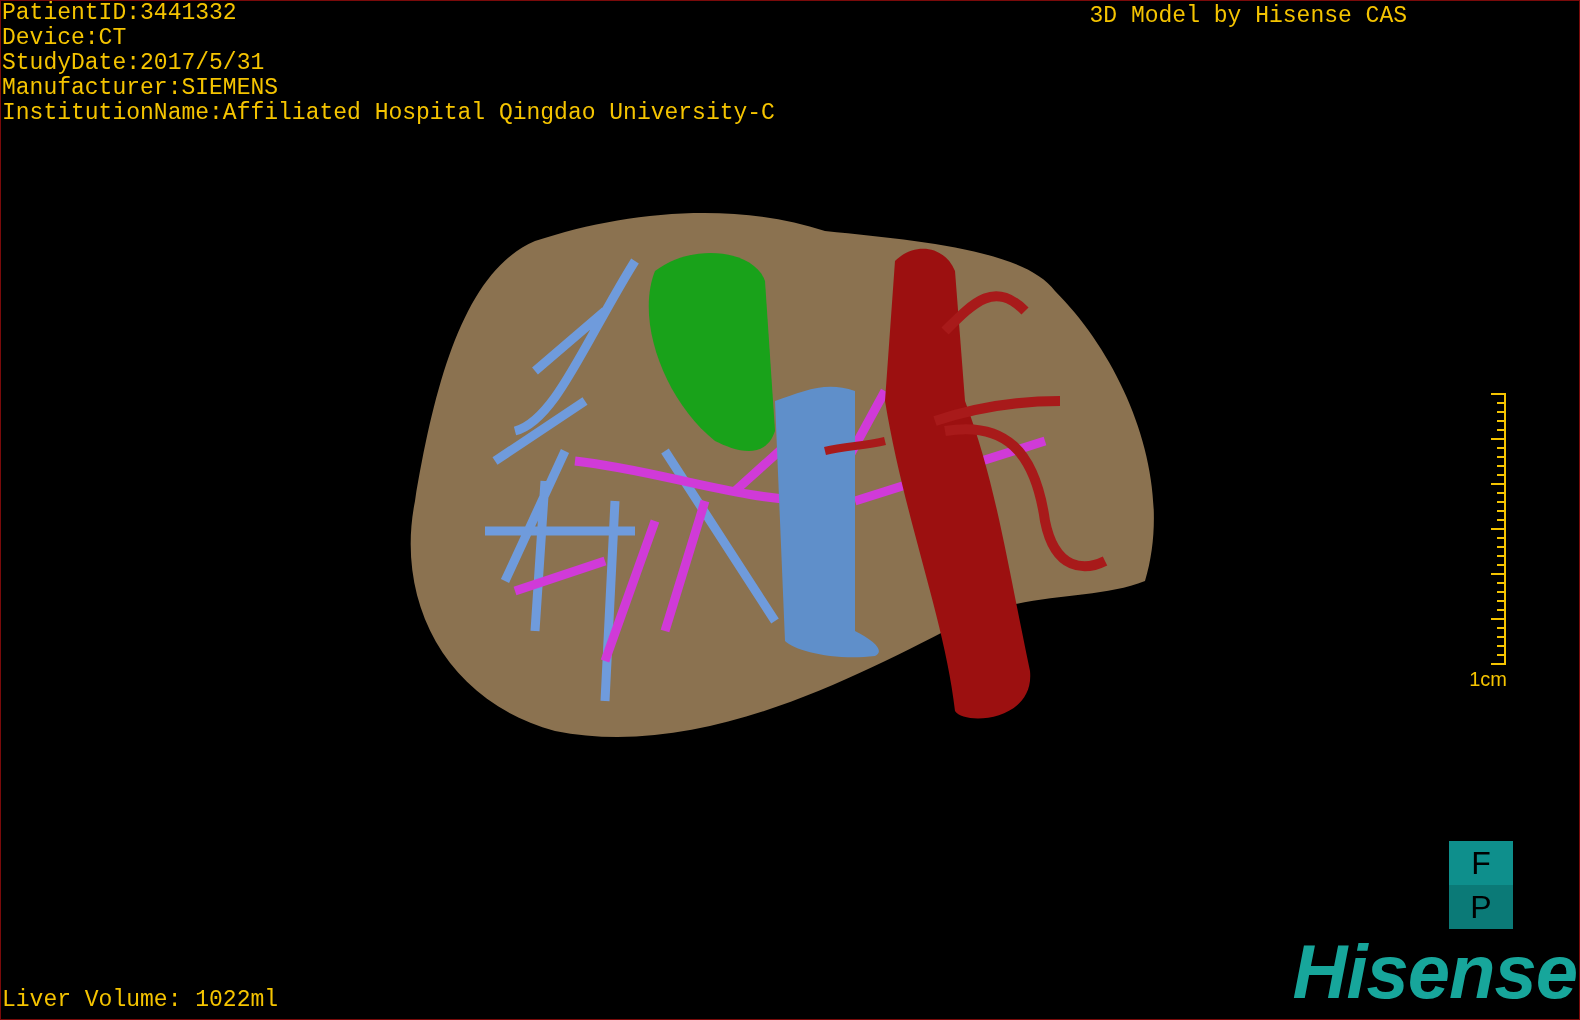  Describe the element at coordinates (140, 1001) in the screenshot. I see `volume-text: Liver Volume: 1022ml` at that location.